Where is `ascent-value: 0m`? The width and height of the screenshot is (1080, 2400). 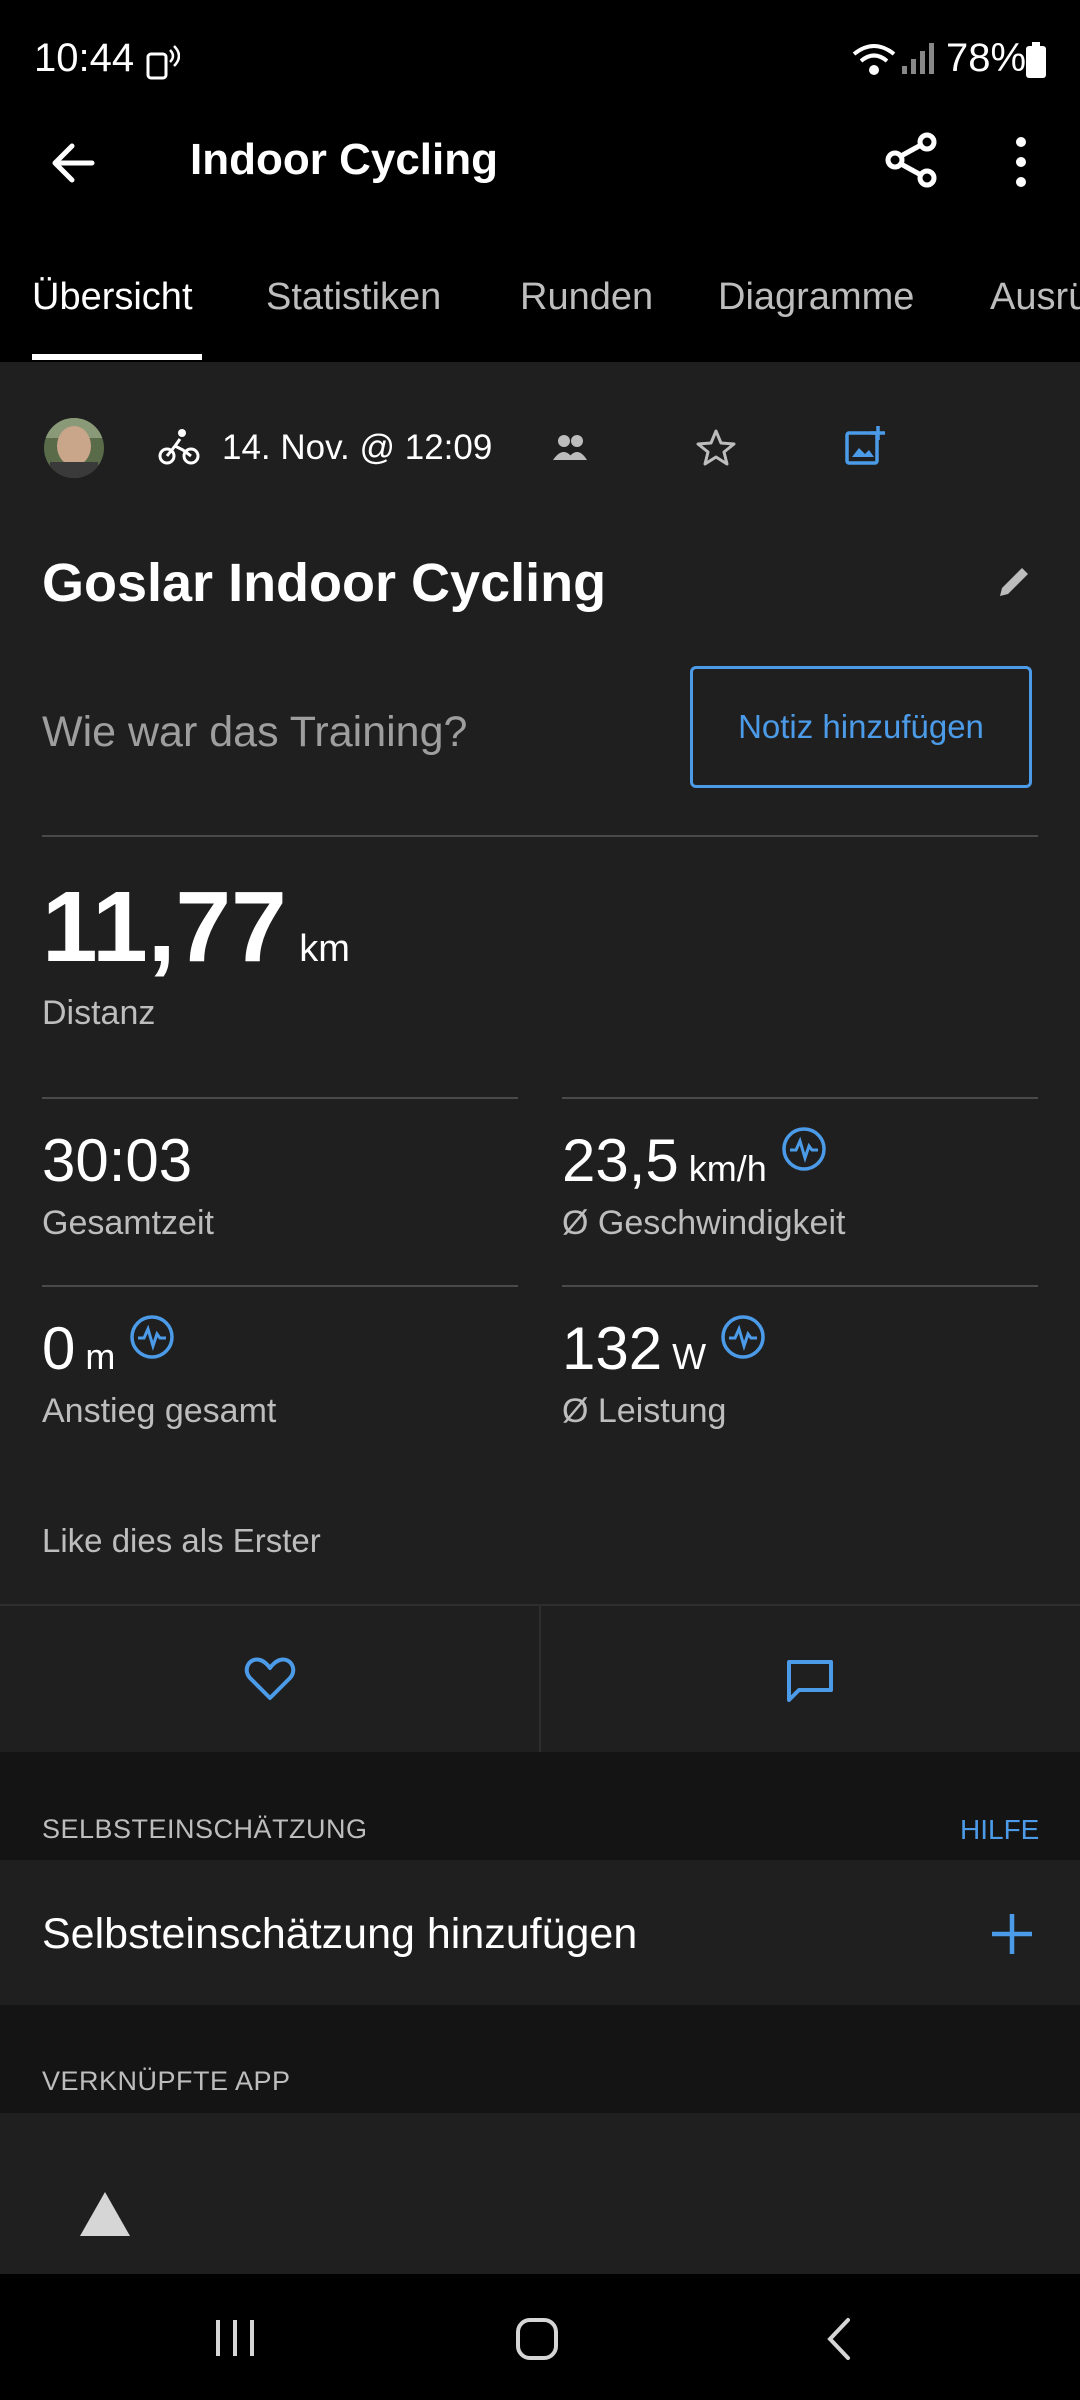 ascent-value: 0m is located at coordinates (108, 1348).